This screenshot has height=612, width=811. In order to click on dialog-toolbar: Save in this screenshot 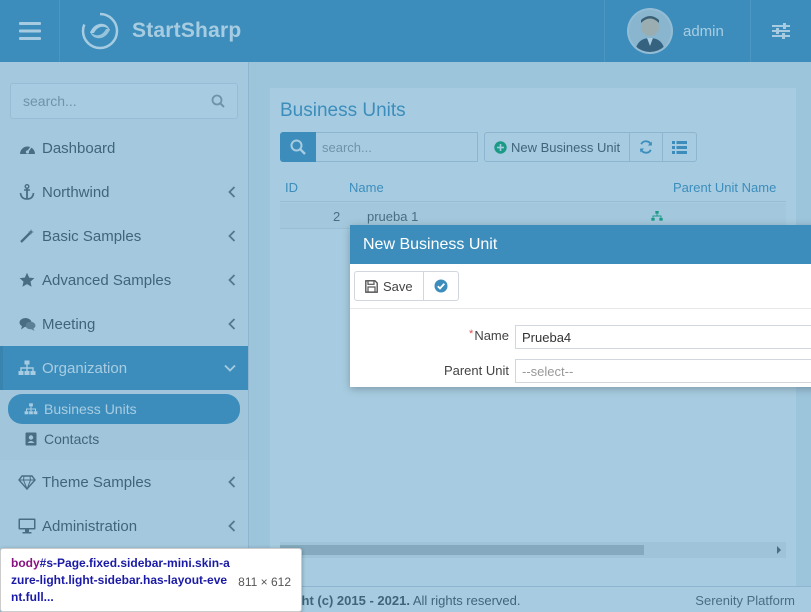, I will do `click(406, 286)`.